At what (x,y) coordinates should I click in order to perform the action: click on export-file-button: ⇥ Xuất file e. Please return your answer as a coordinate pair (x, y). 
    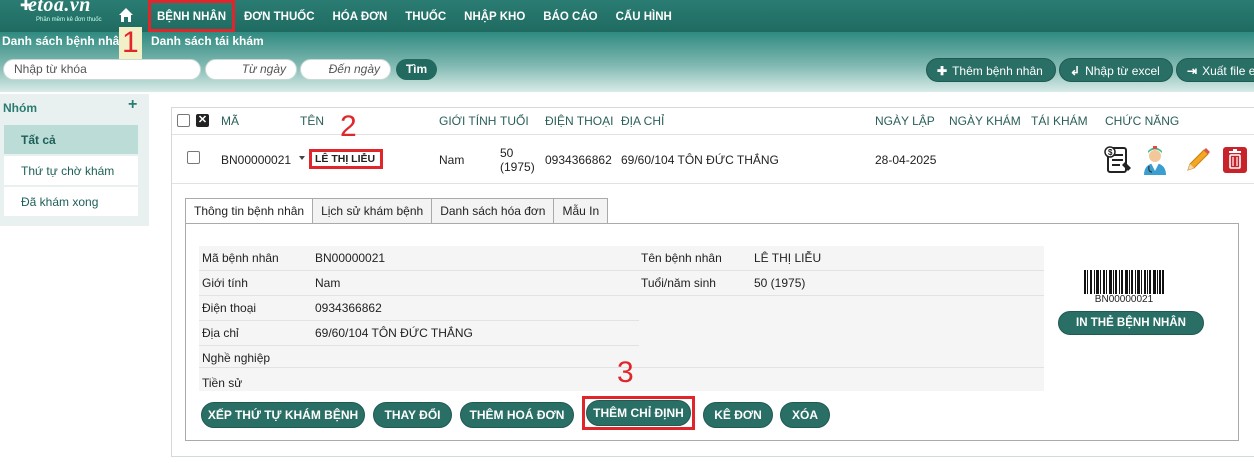
    Looking at the image, I should click on (1215, 70).